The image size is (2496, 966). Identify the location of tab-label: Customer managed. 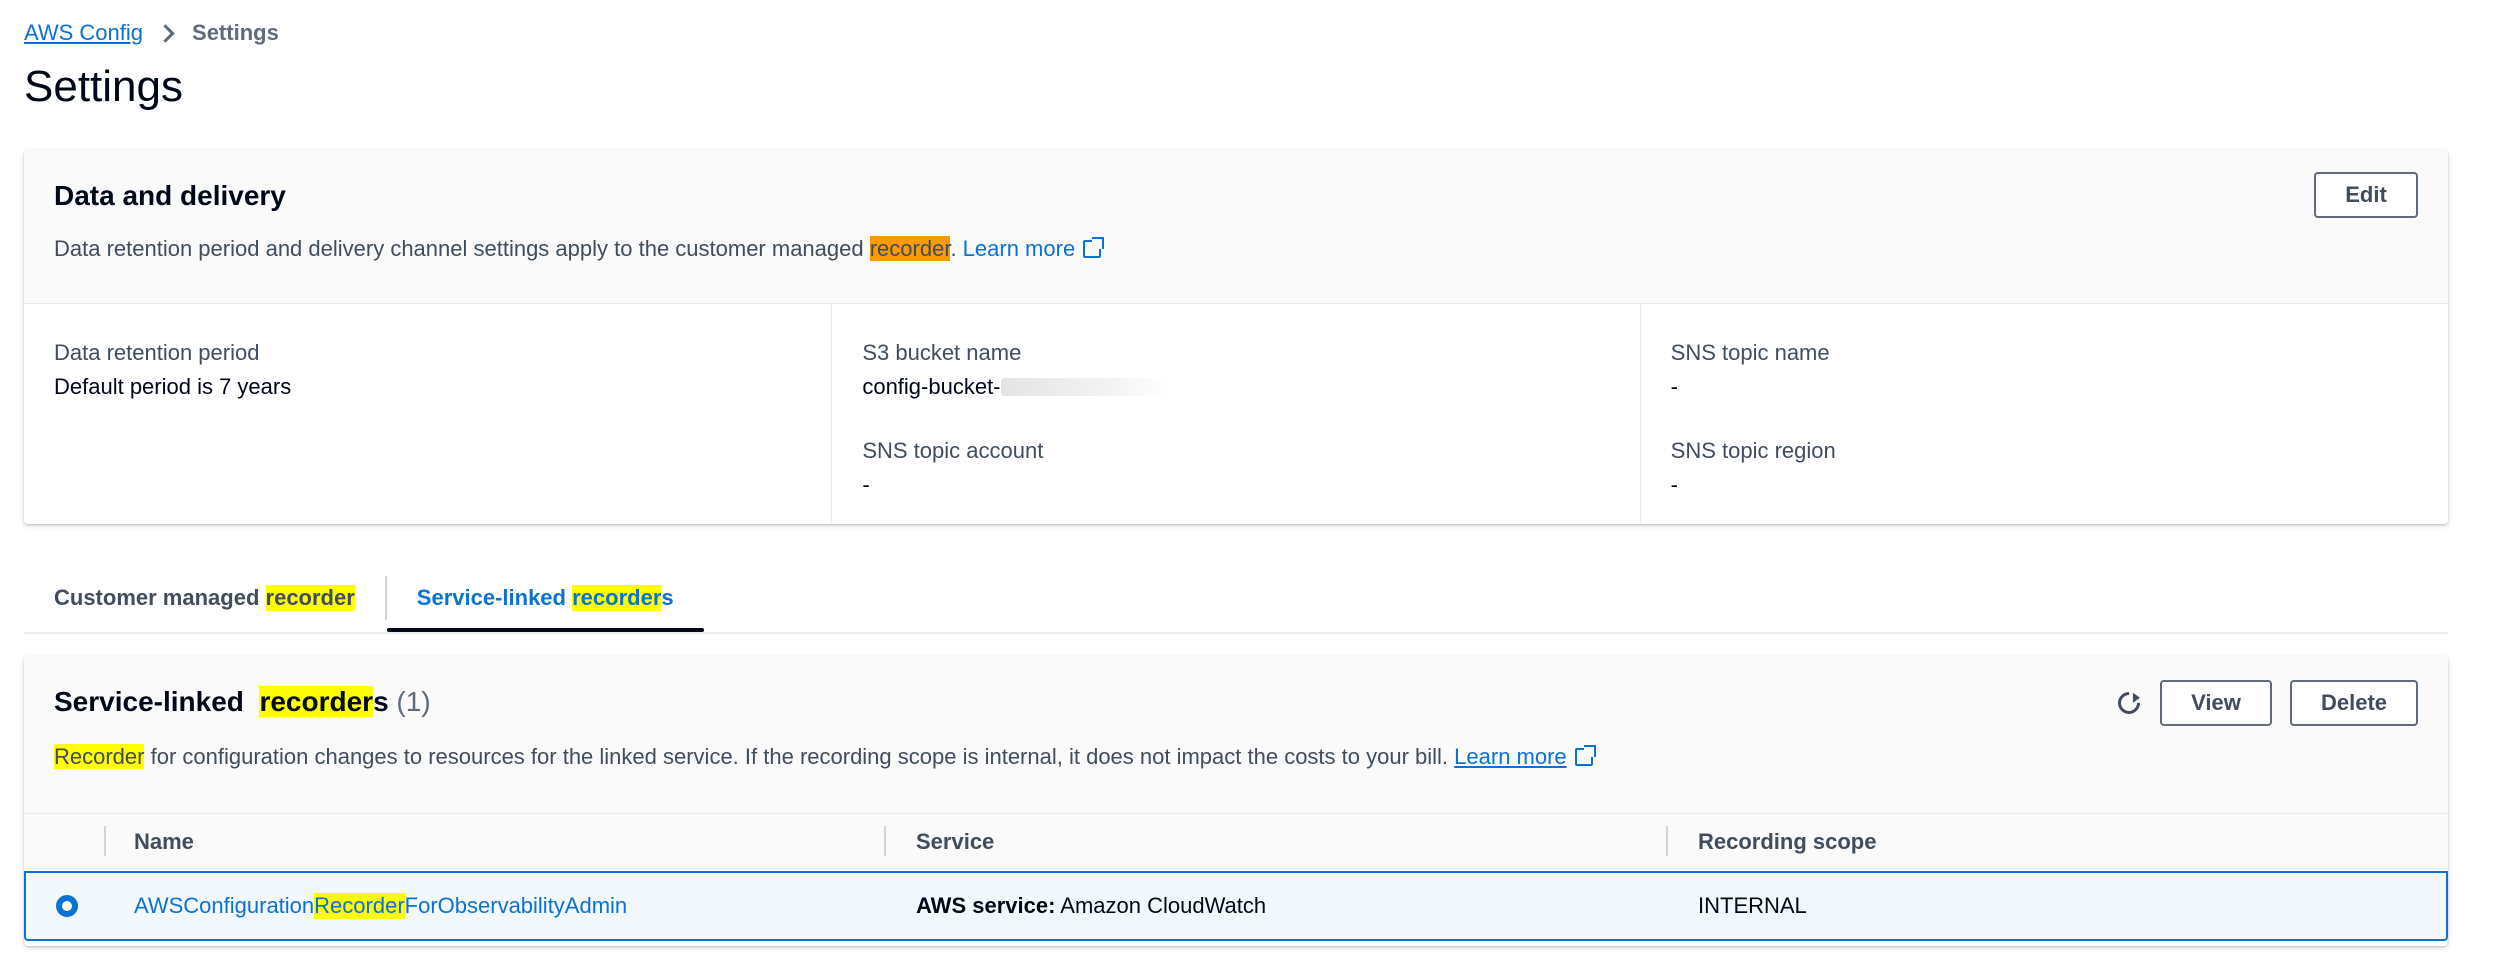
(157, 597).